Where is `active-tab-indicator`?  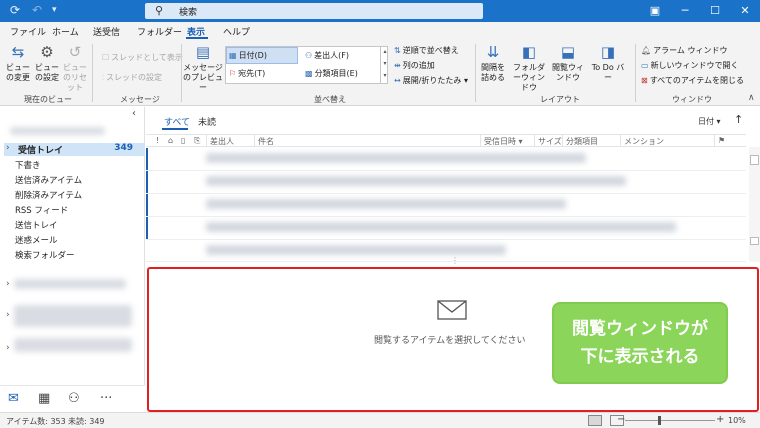 active-tab-indicator is located at coordinates (197, 38).